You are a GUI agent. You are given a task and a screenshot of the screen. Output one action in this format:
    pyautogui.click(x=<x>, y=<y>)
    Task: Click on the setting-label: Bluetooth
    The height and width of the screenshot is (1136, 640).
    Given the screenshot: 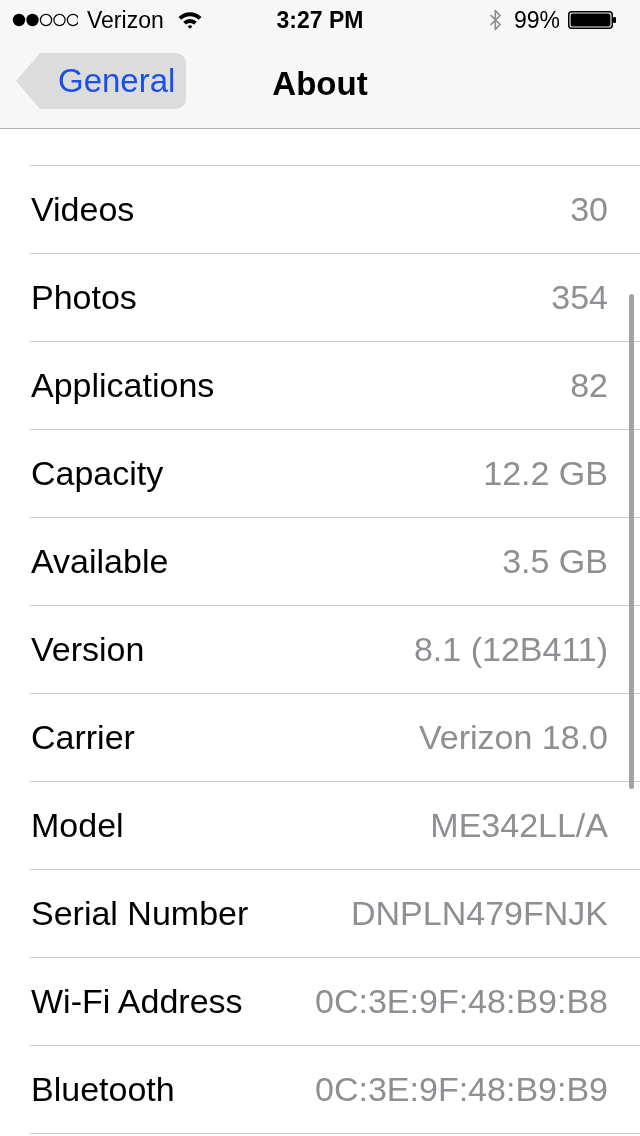 What is the action you would take?
    pyautogui.click(x=103, y=1089)
    